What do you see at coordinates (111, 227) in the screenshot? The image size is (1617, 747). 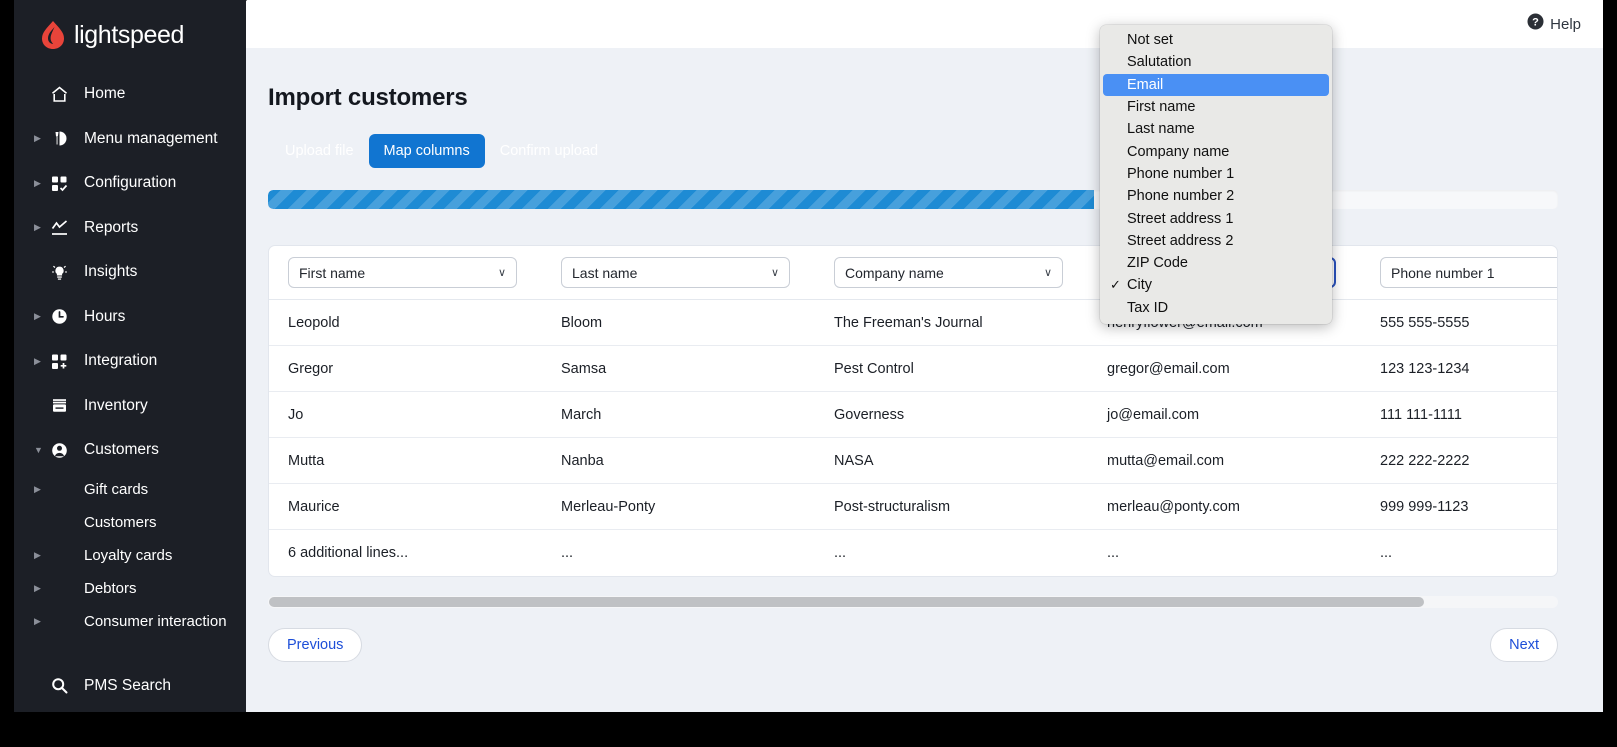 I see `sidebar-item-label: Reports` at bounding box center [111, 227].